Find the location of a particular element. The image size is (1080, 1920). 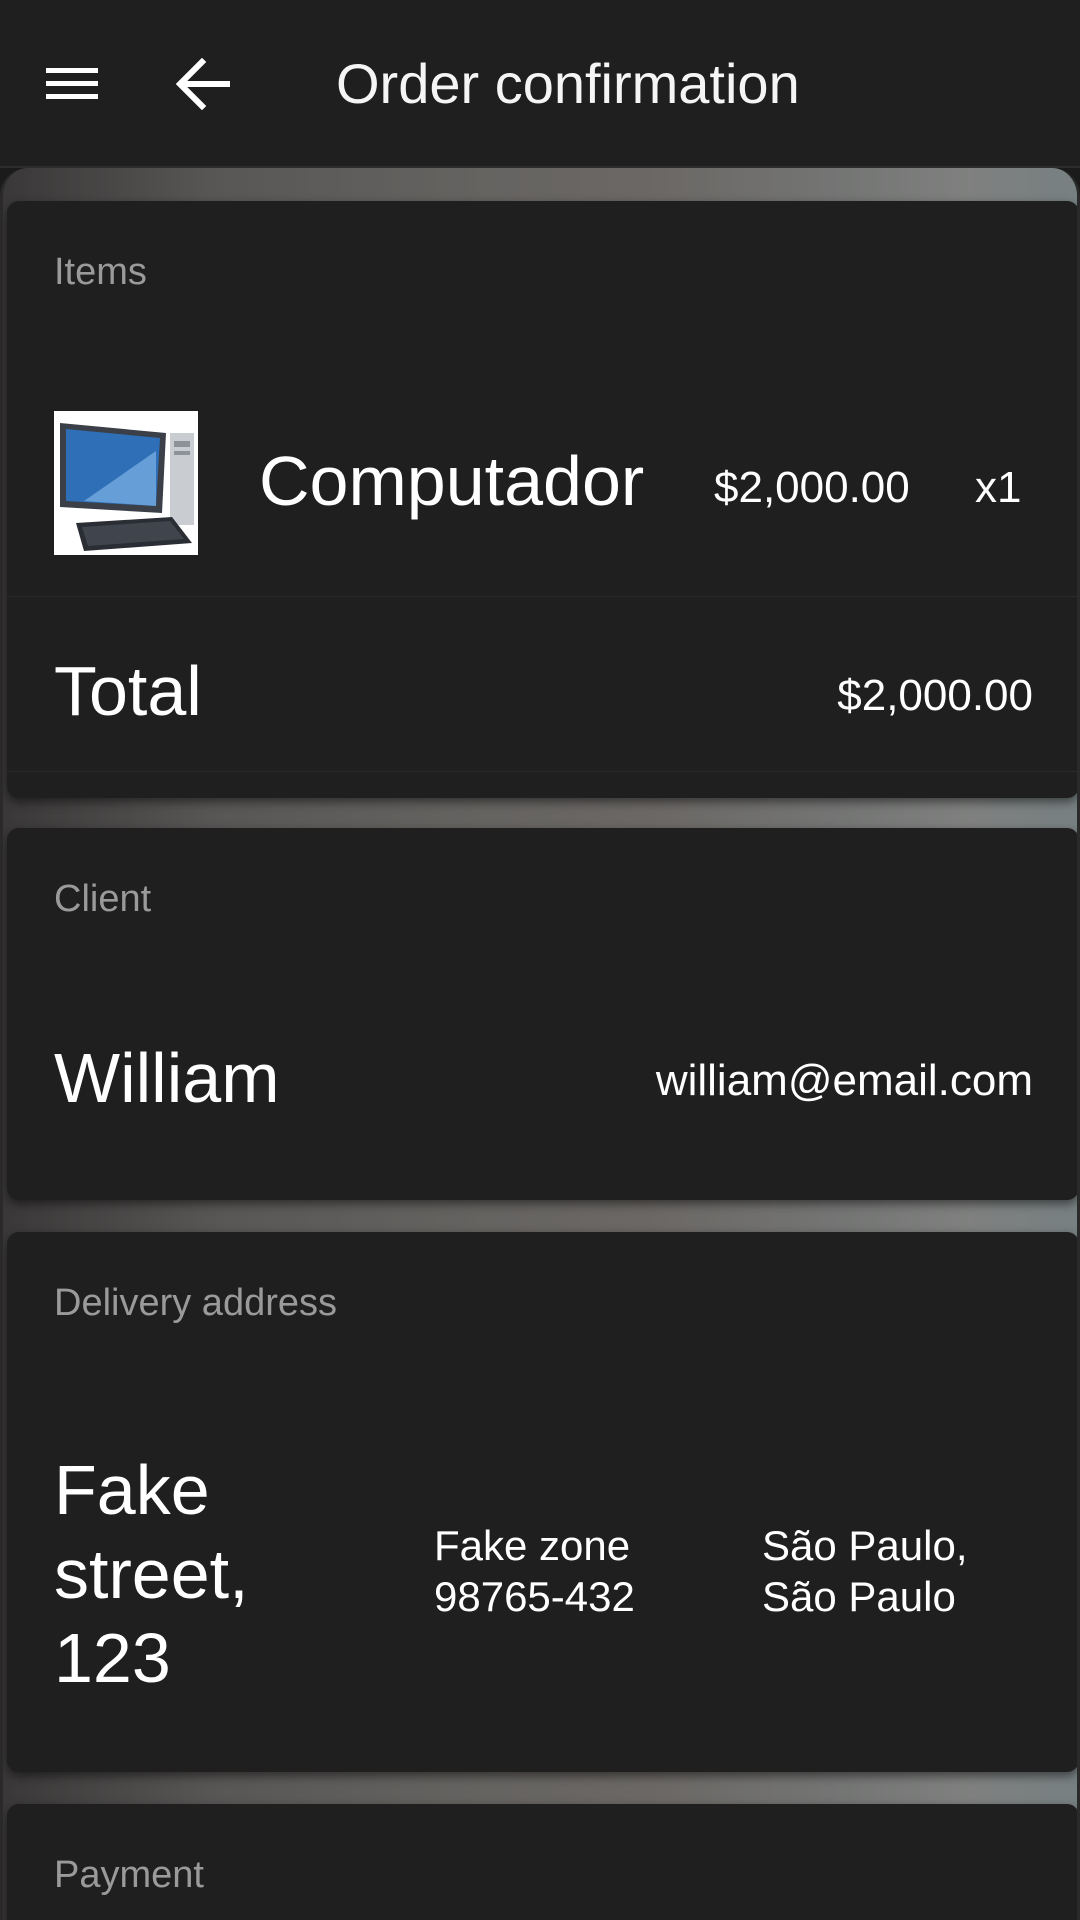

computer-thumbnail is located at coordinates (126, 483).